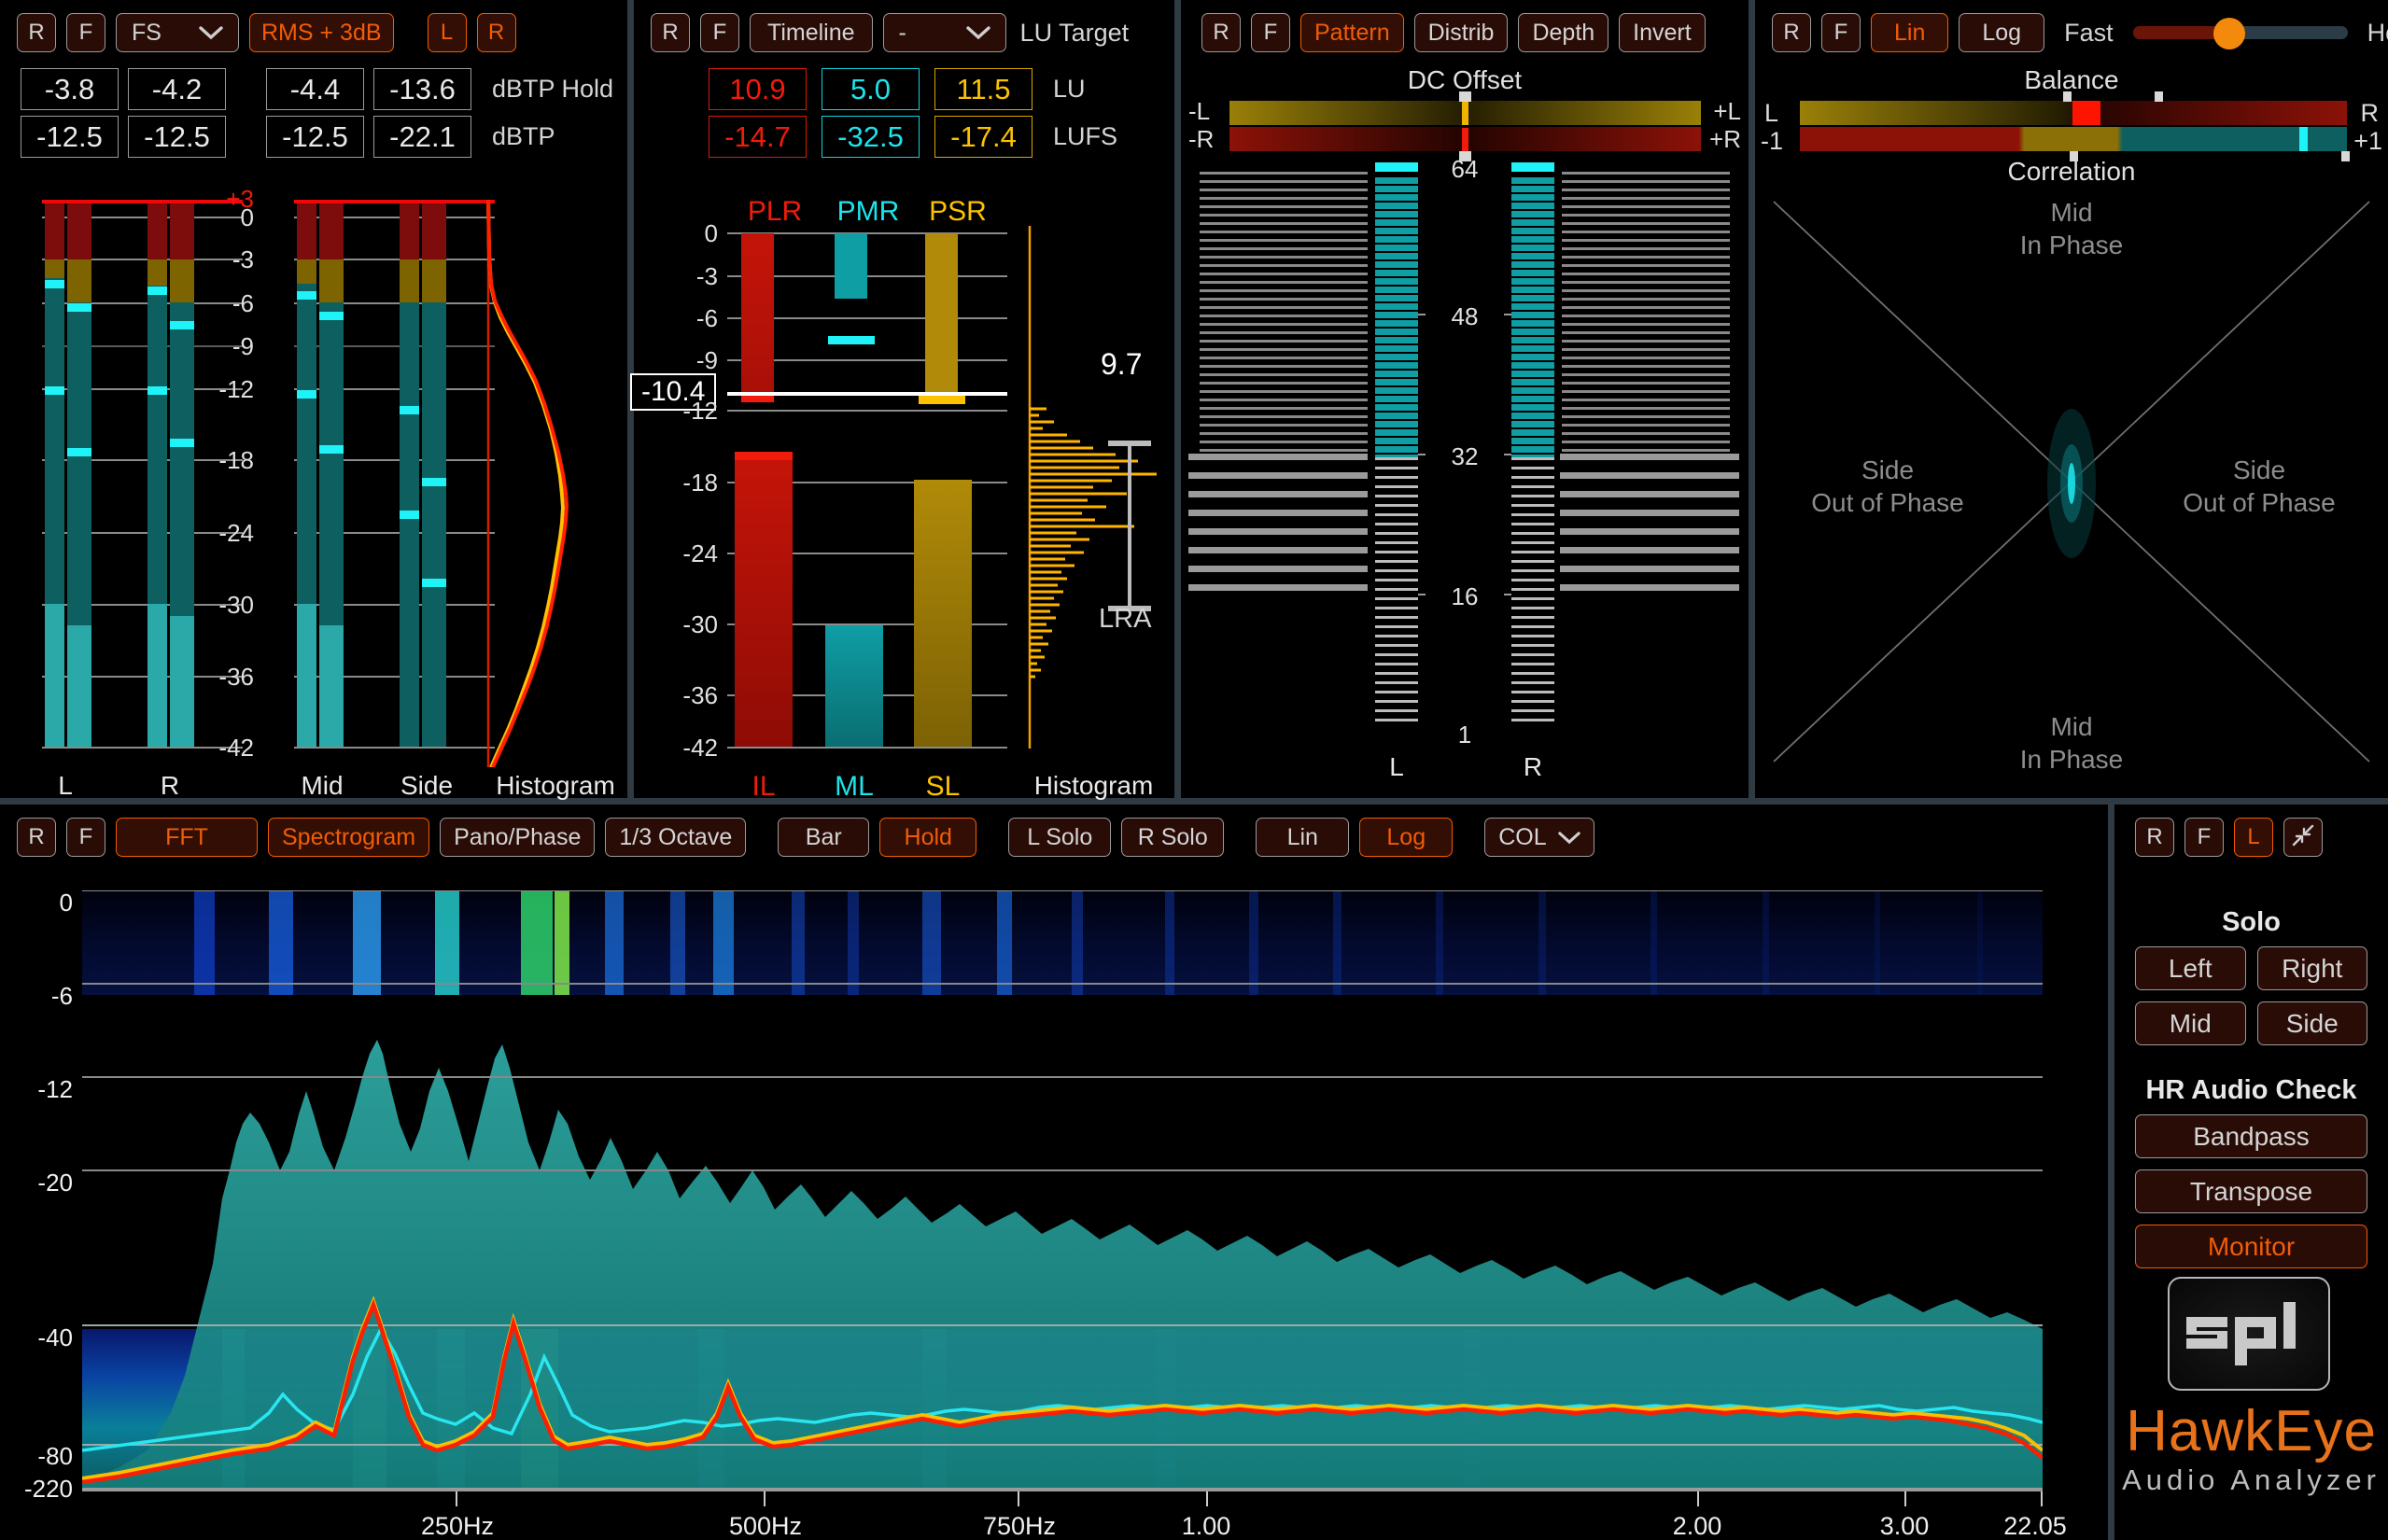  I want to click on depth-button: Depth, so click(1563, 32).